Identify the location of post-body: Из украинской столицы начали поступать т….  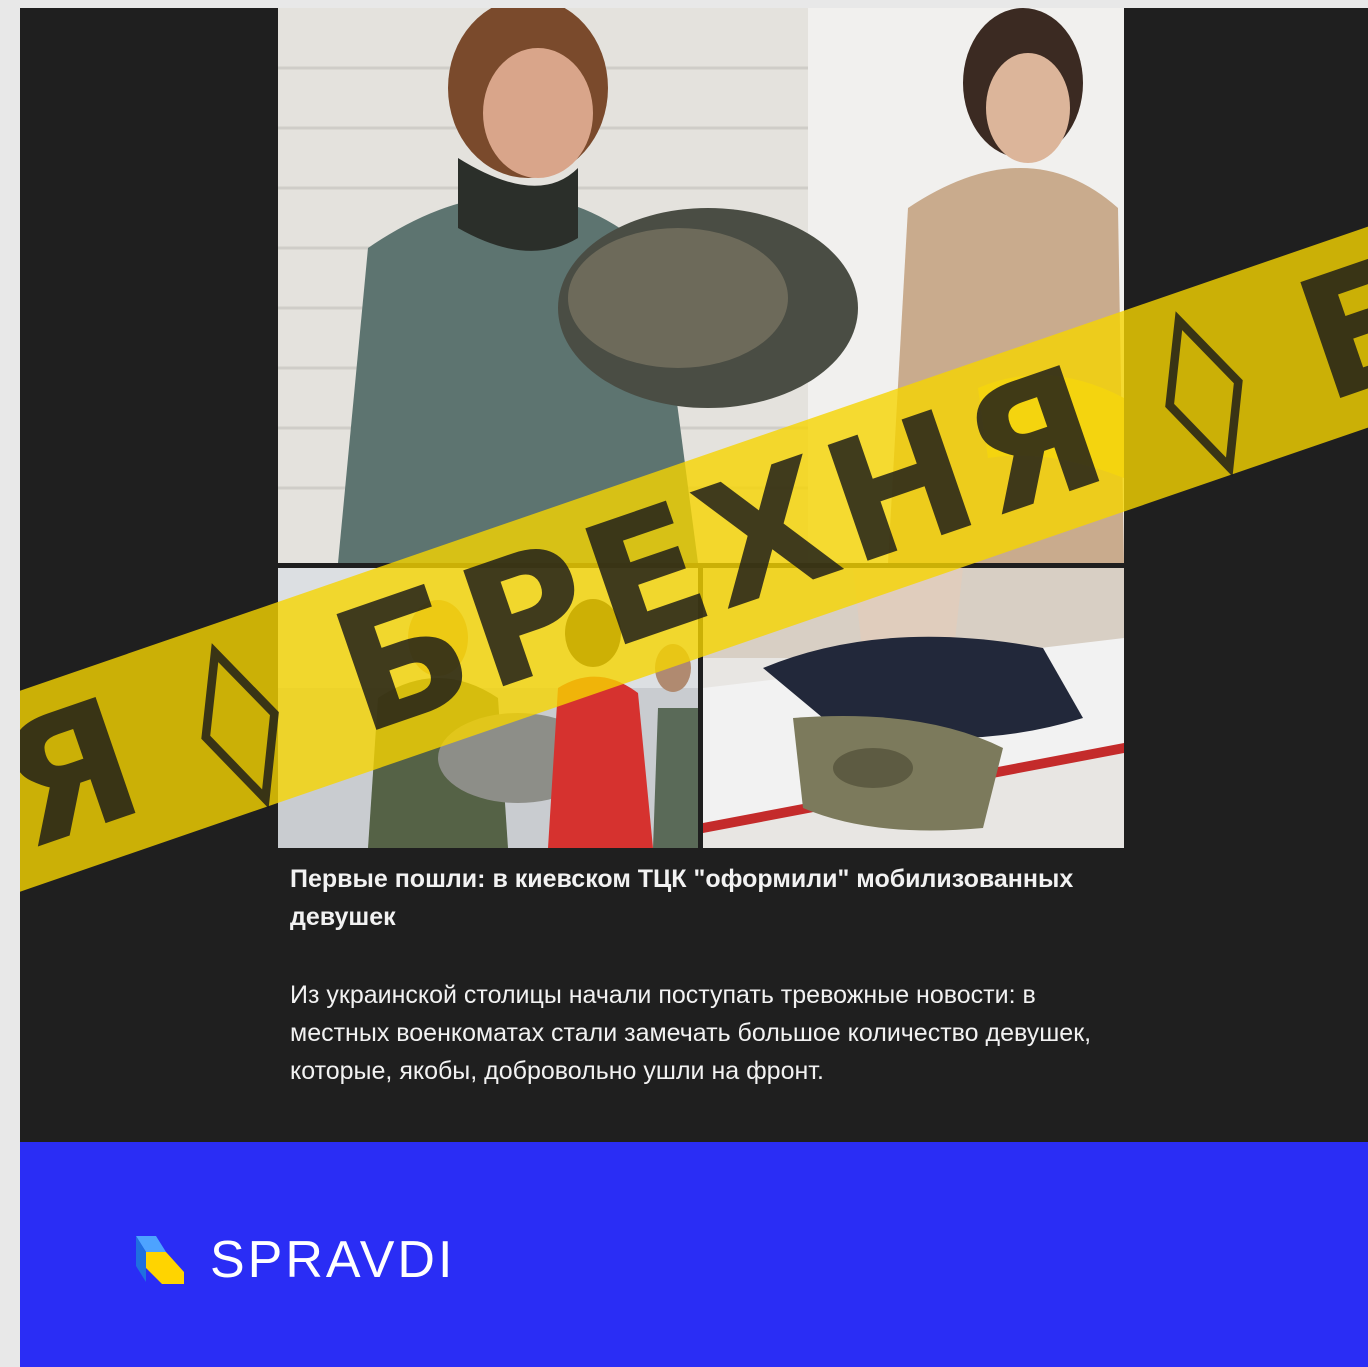
(691, 1033).